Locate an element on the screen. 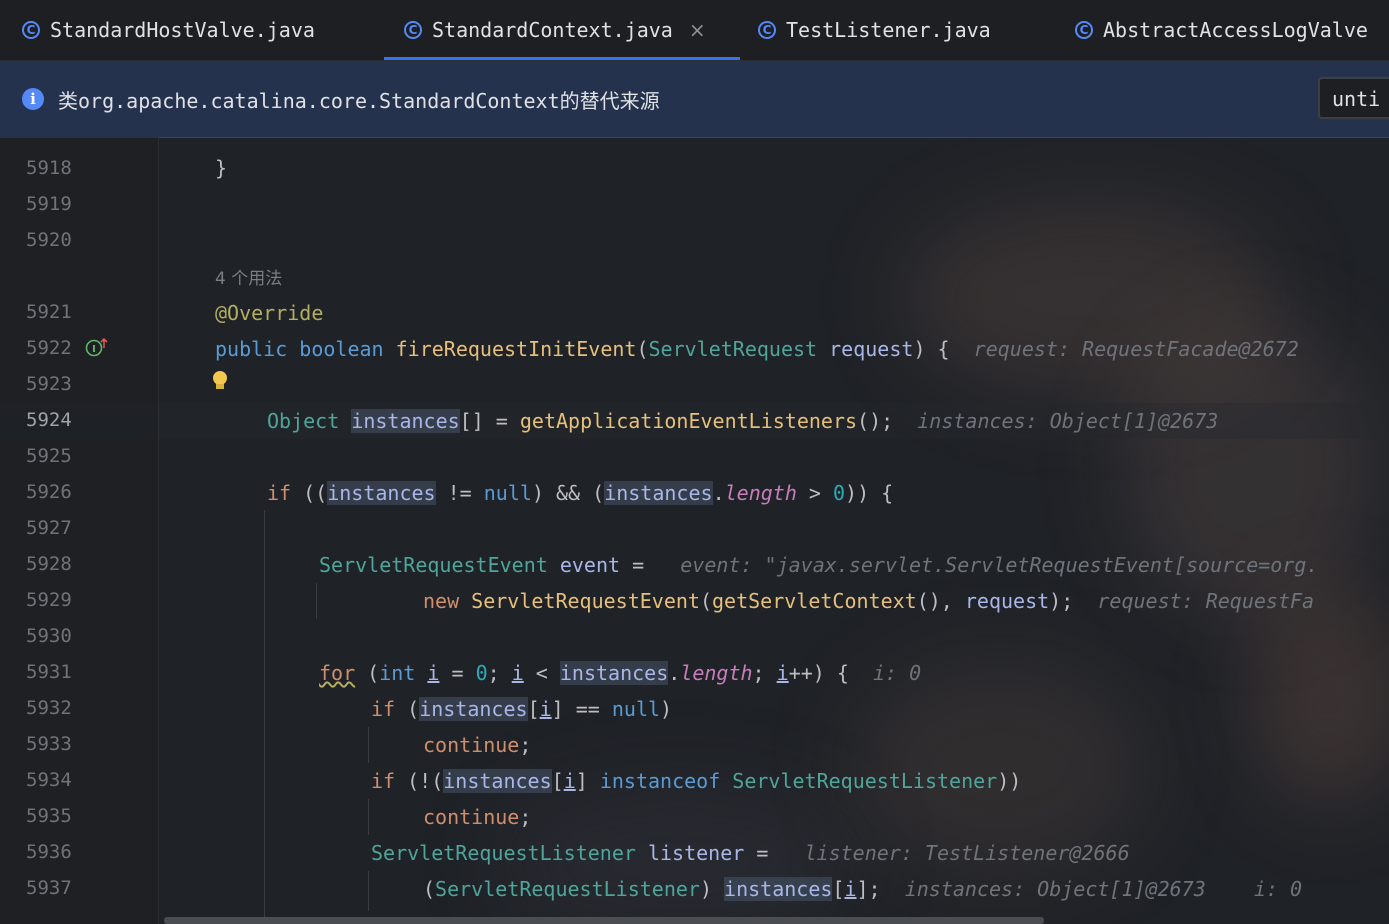 Image resolution: width=1389 pixels, height=924 pixels. line-number: 5927 is located at coordinates (49, 528).